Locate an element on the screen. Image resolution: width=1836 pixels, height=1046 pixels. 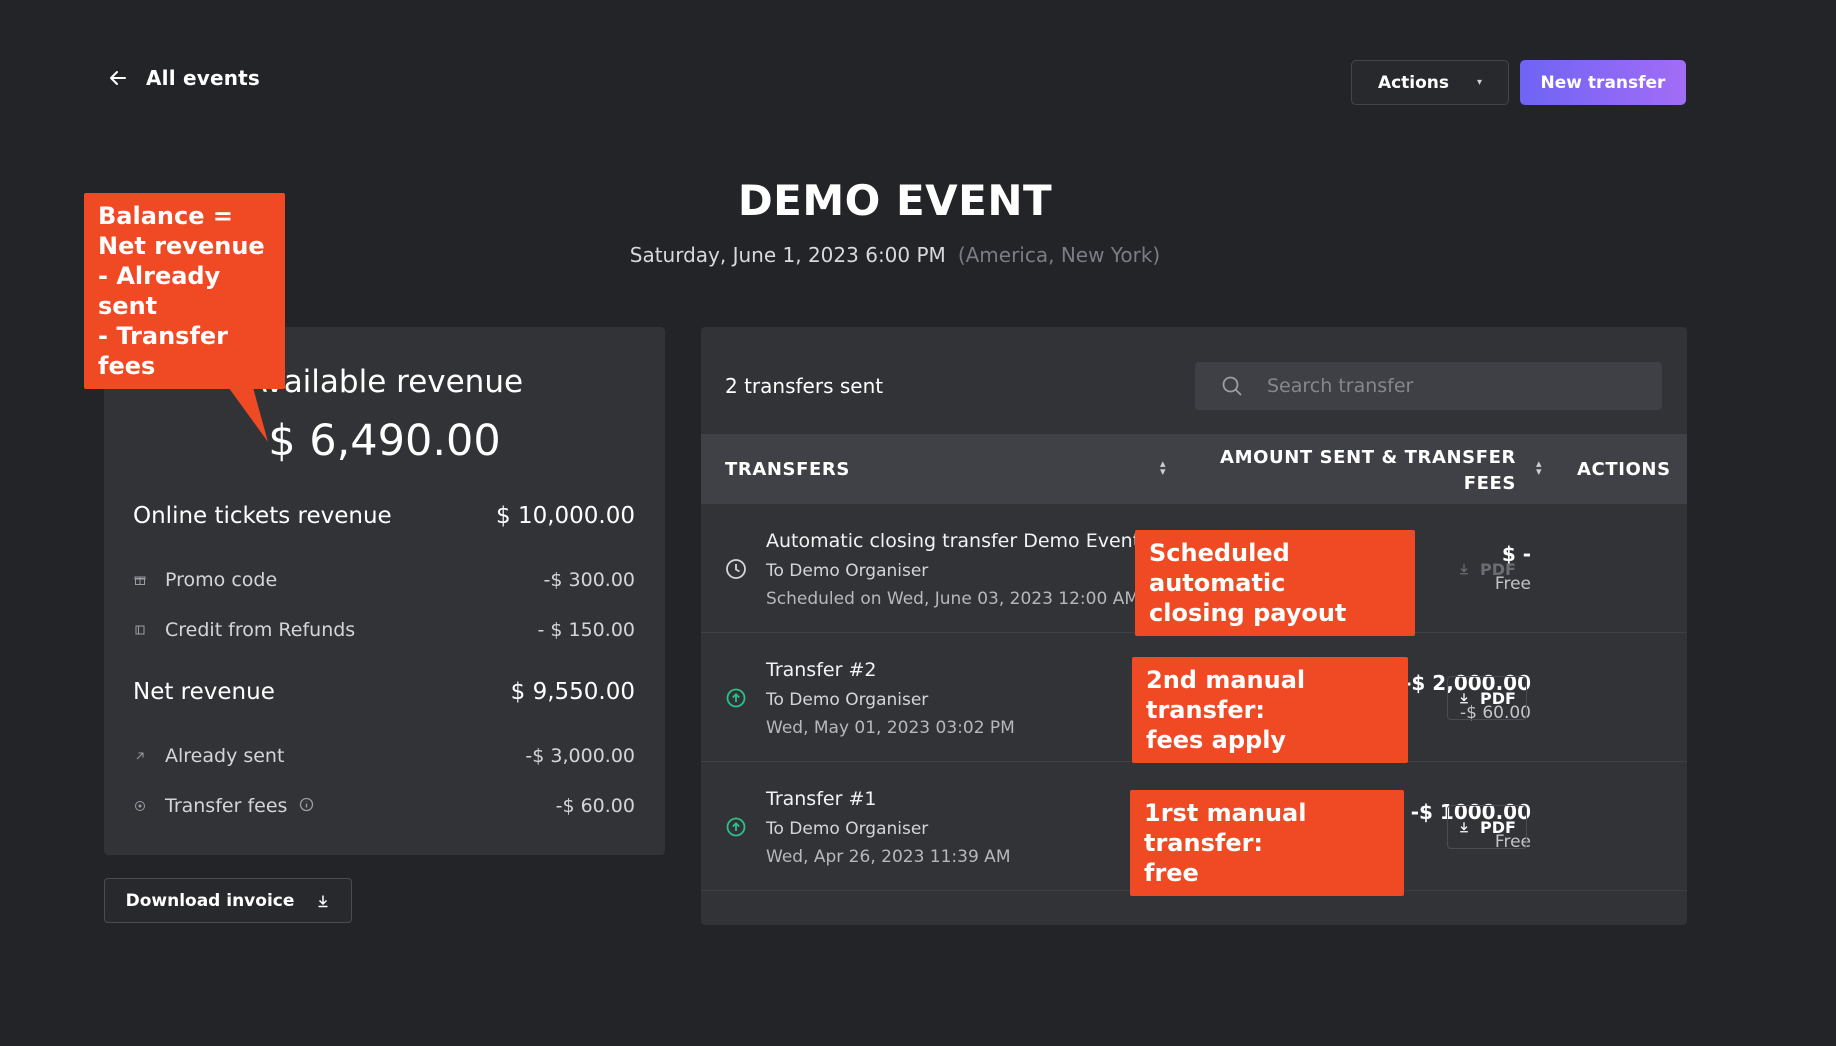
promo-code-label: Promo code is located at coordinates (221, 580).